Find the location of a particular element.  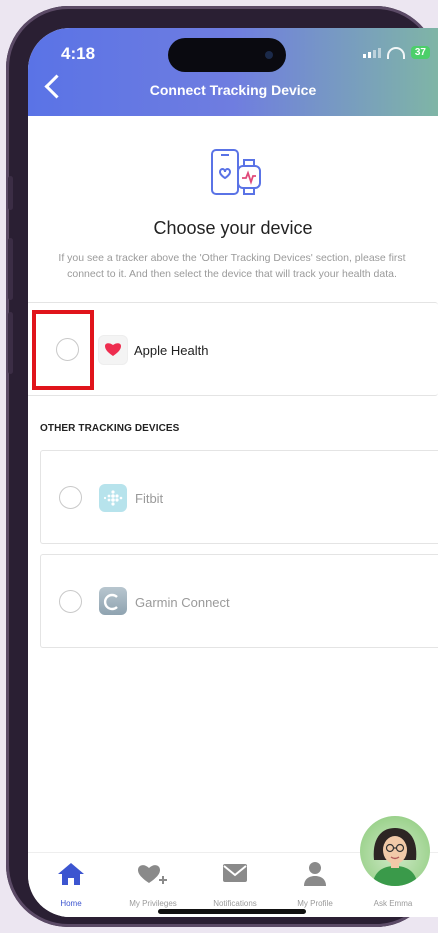

status-icons: 37 is located at coordinates (396, 52).